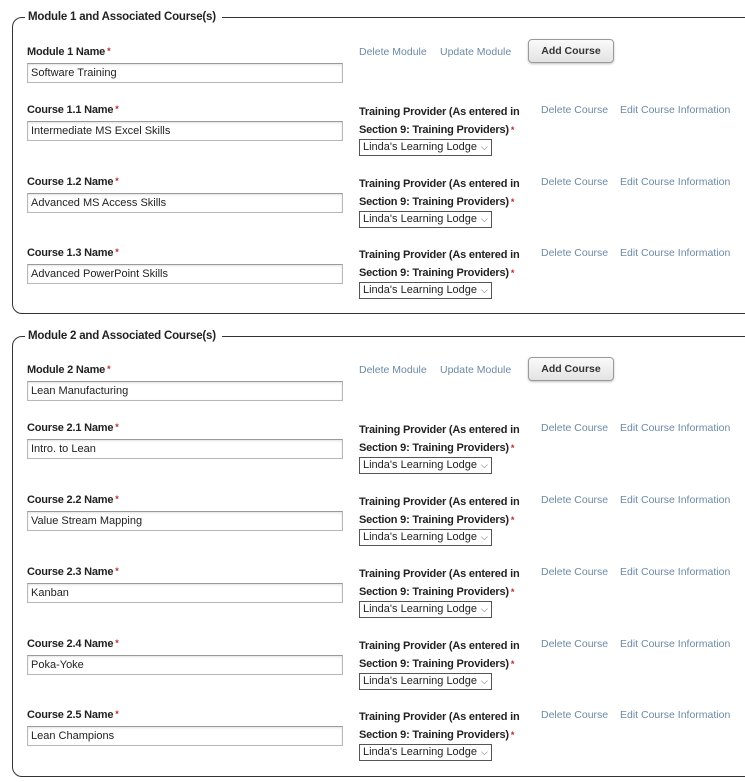 The width and height of the screenshot is (745, 782). I want to click on label-text: Course 2.2 Name, so click(70, 500).